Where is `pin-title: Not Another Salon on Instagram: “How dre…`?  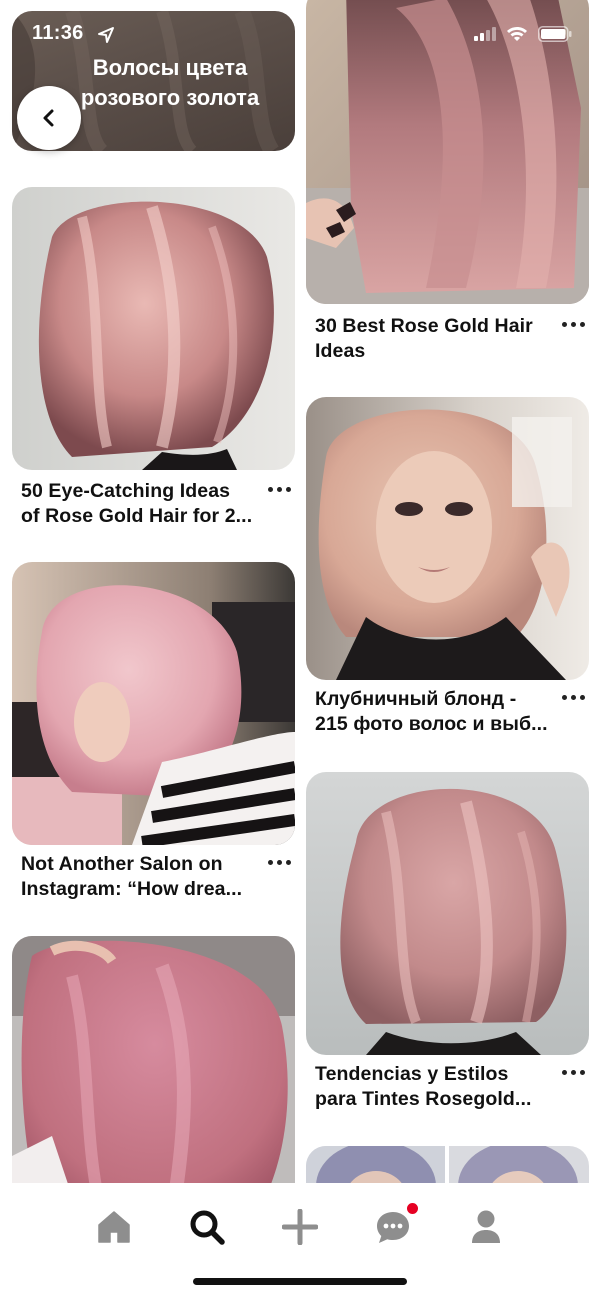
pin-title: Not Another Salon on Instagram: “How dre… is located at coordinates (141, 877).